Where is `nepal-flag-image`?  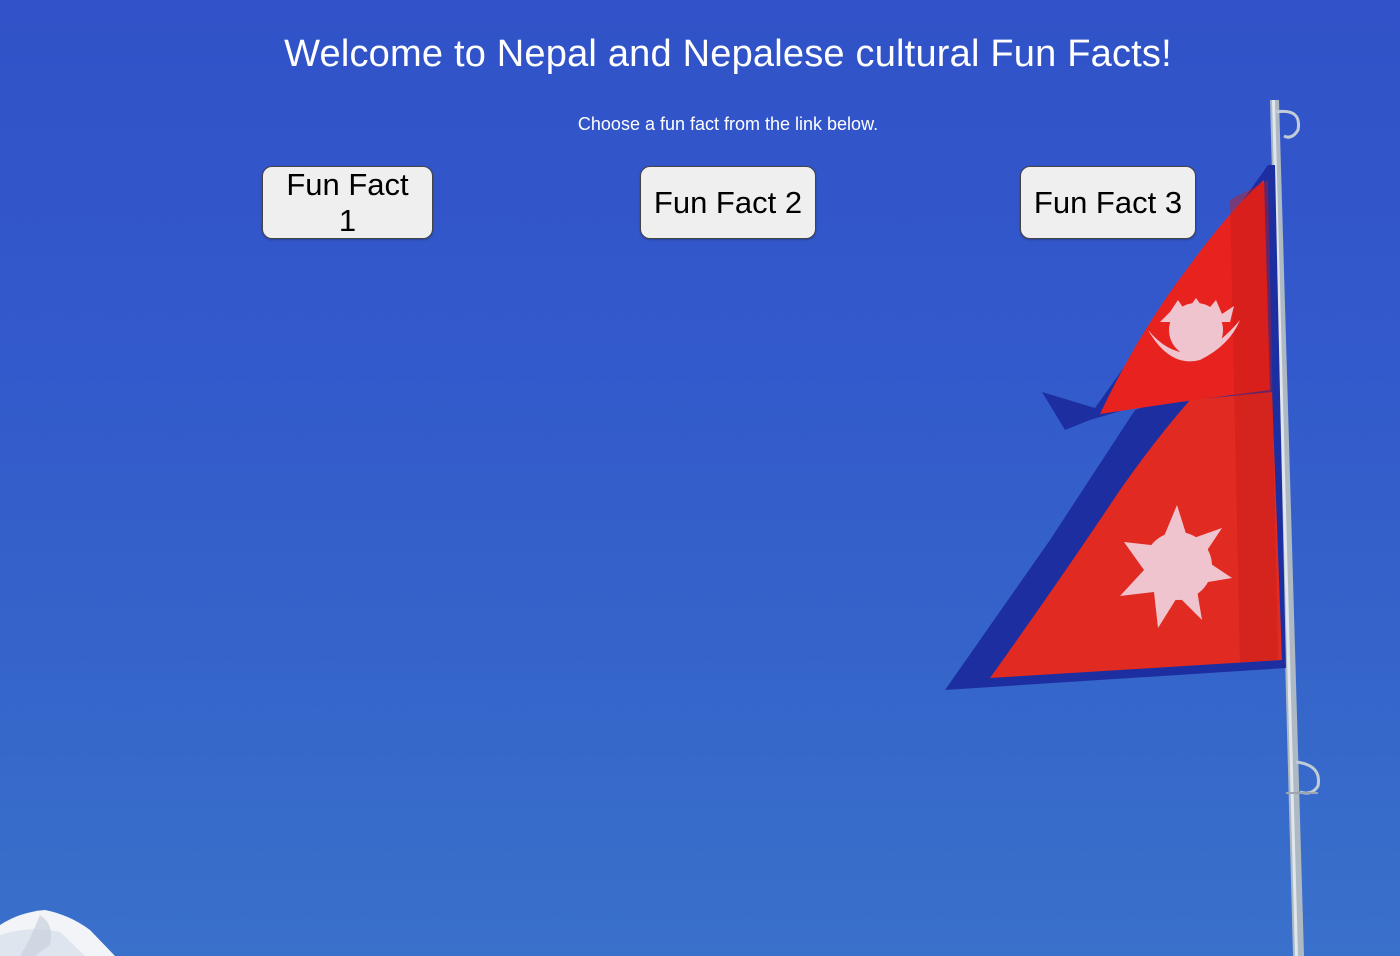
nepal-flag-image is located at coordinates (1115, 427).